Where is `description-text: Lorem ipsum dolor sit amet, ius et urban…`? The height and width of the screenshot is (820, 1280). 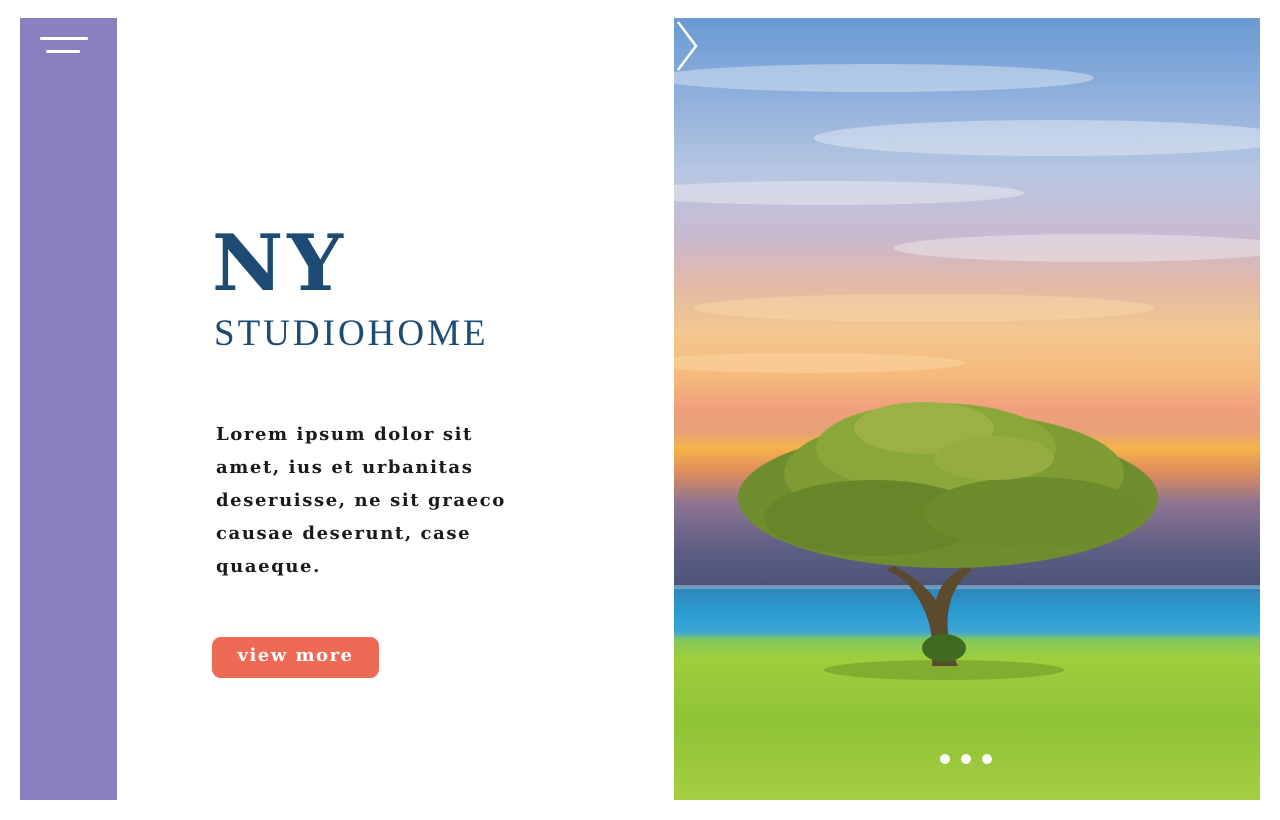
description-text: Lorem ipsum dolor sit amet, ius et urban… is located at coordinates (361, 500).